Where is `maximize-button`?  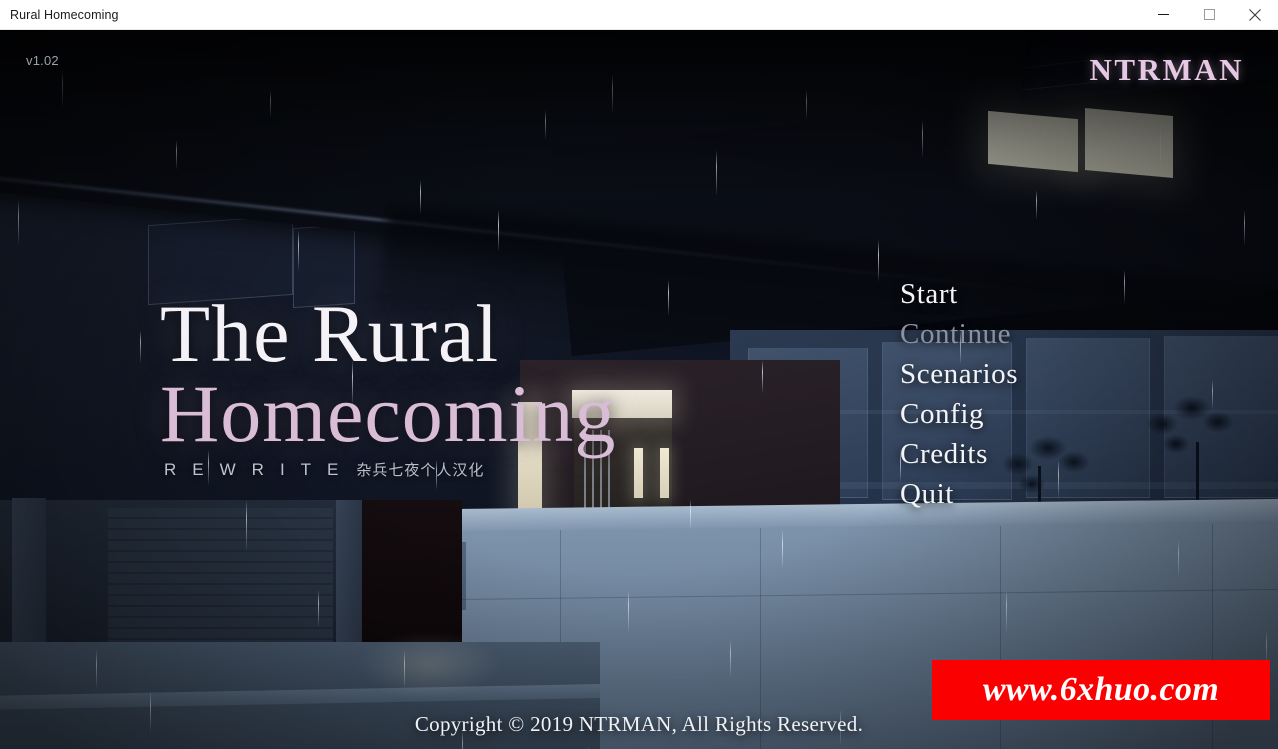
maximize-button is located at coordinates (1209, 15).